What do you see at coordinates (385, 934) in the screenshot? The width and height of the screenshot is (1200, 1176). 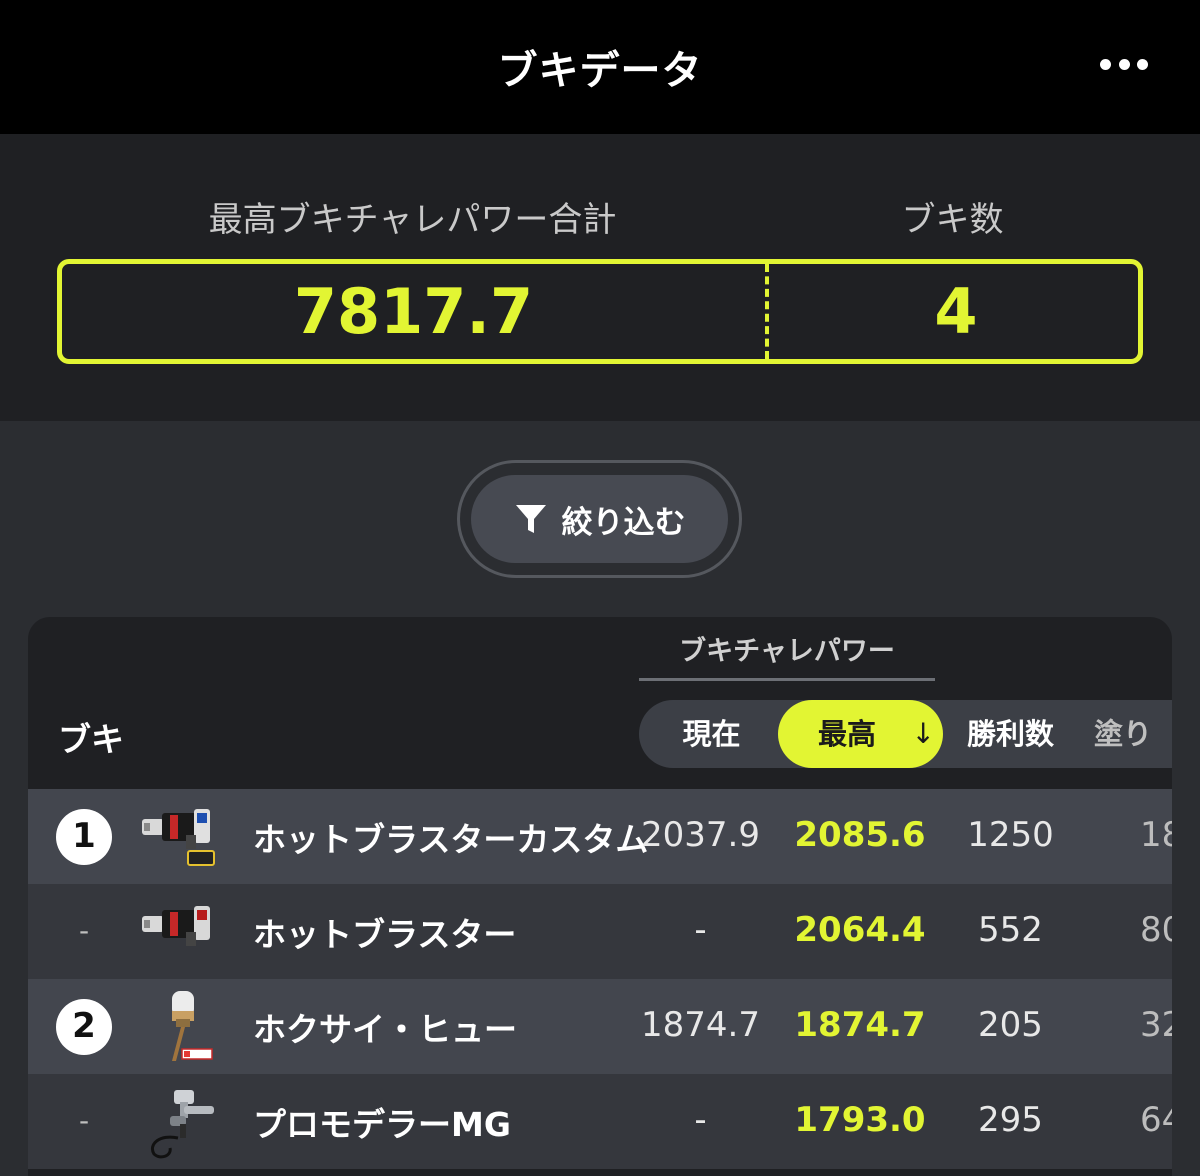 I see `weapon-name: ホットブラスター` at bounding box center [385, 934].